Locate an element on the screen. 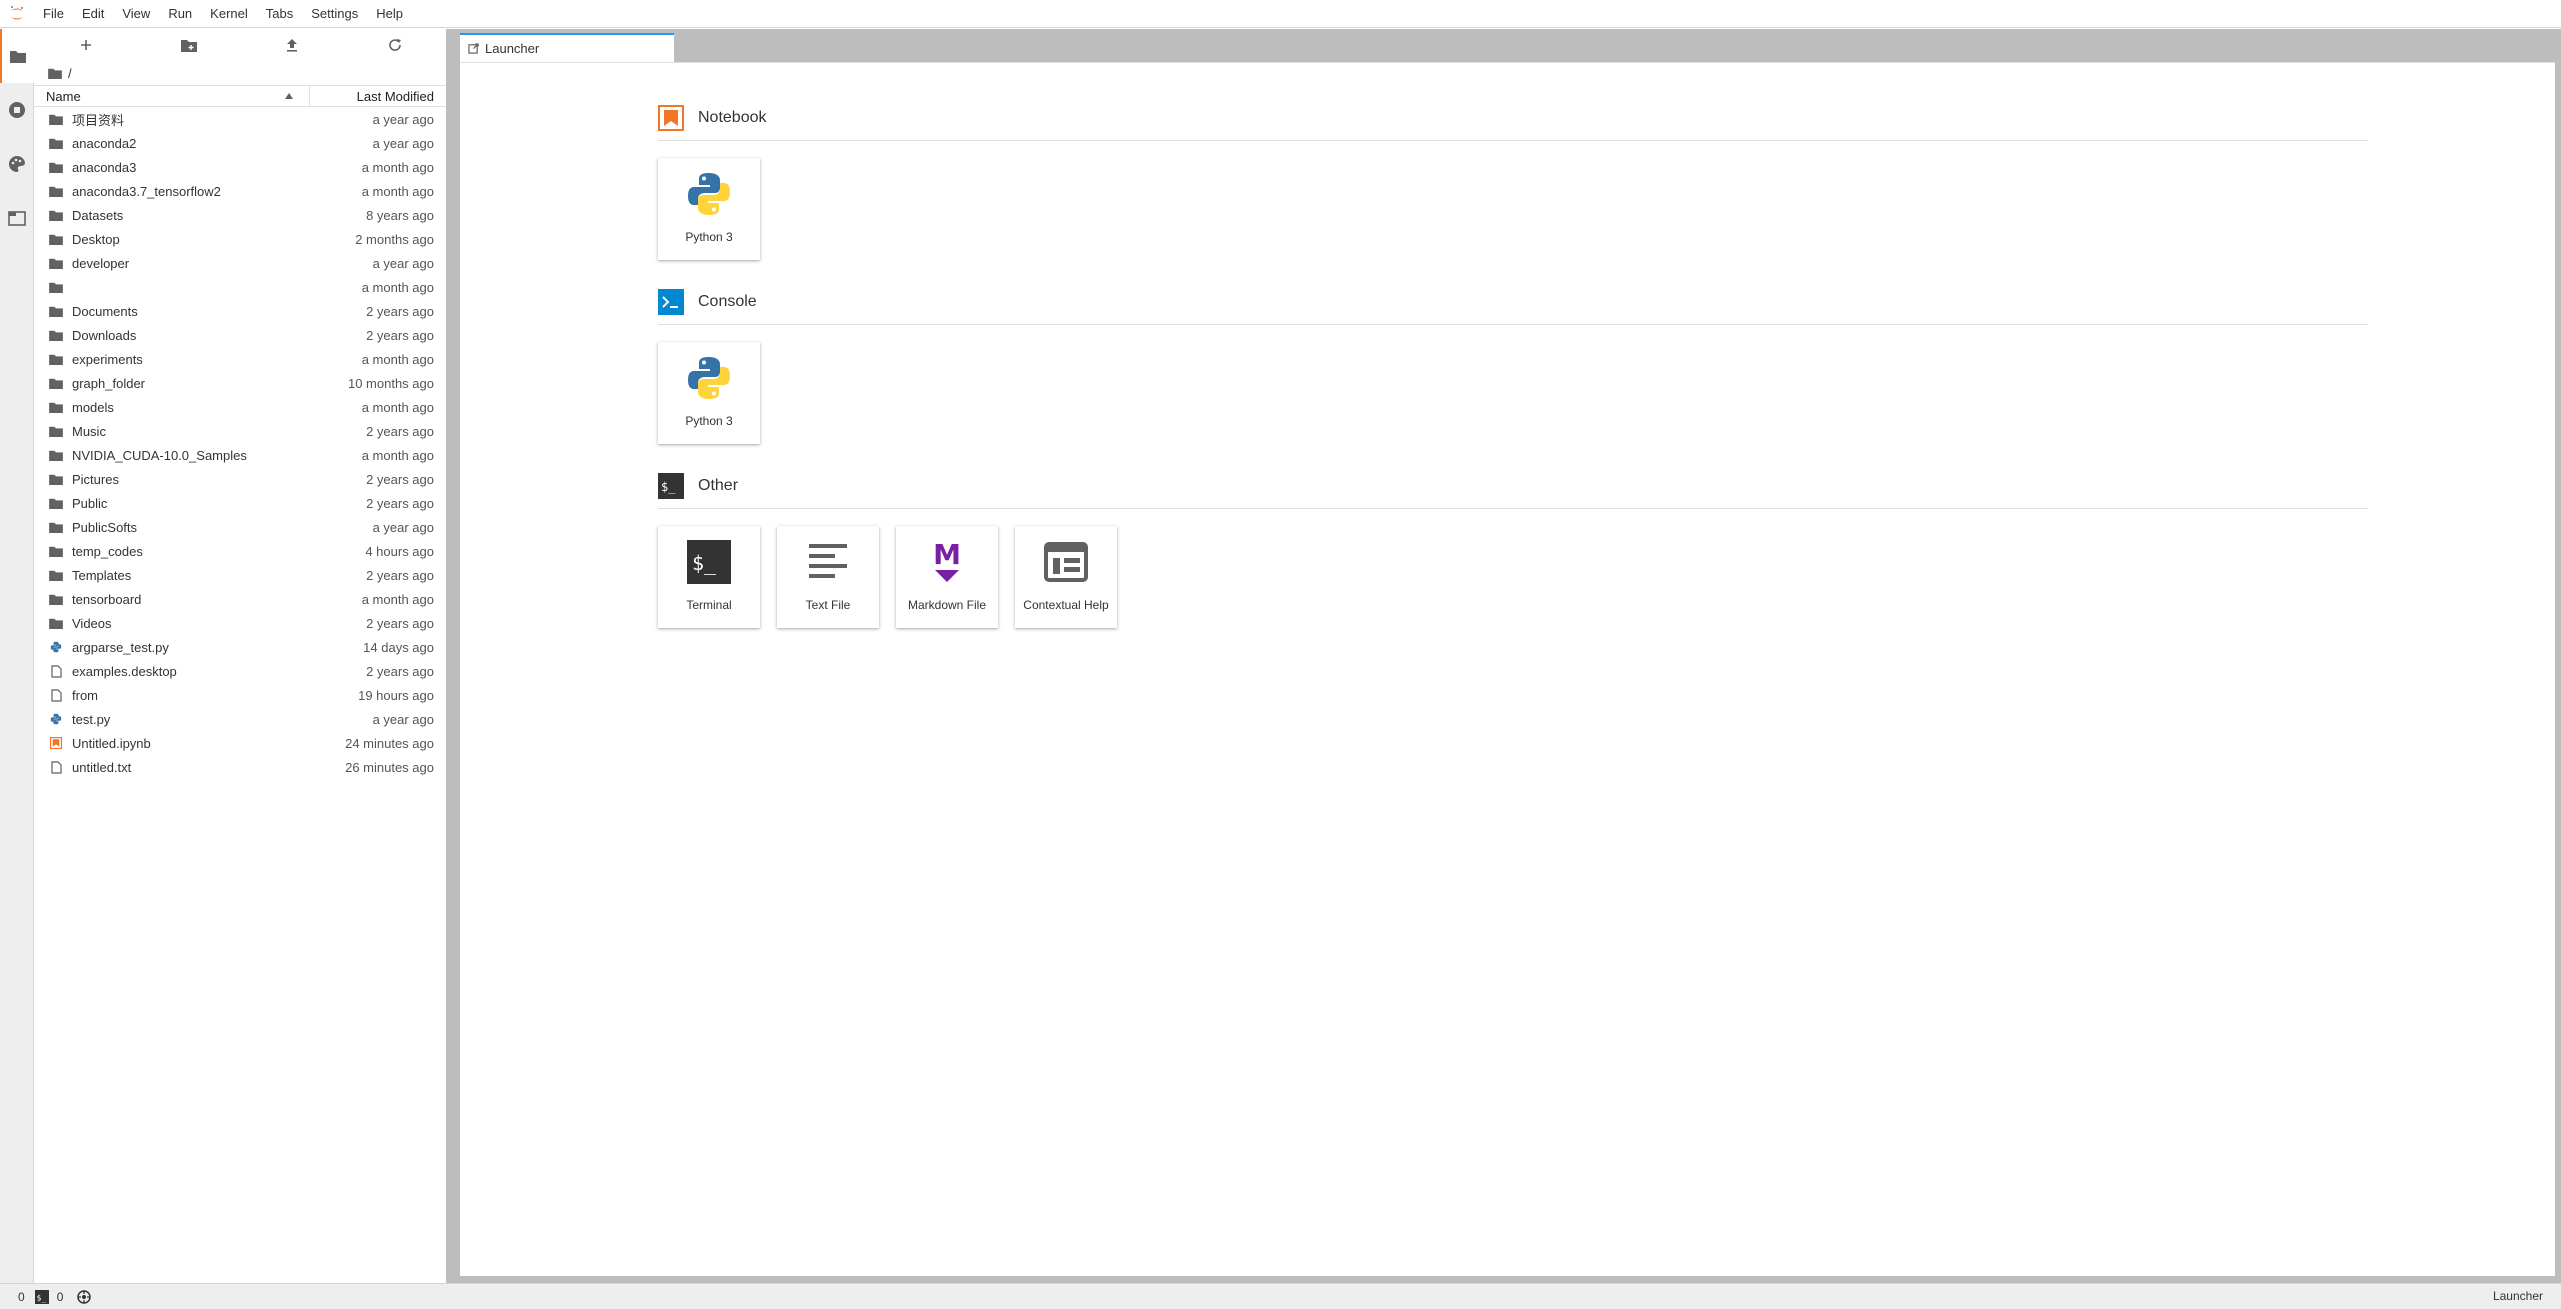  file-list-item: test.py a year ago is located at coordinates (240, 719).